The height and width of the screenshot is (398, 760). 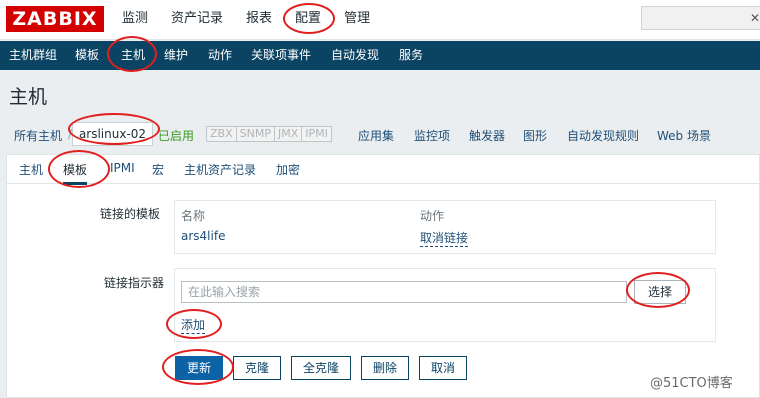 What do you see at coordinates (755, 18) in the screenshot?
I see `search-icon: ✕` at bounding box center [755, 18].